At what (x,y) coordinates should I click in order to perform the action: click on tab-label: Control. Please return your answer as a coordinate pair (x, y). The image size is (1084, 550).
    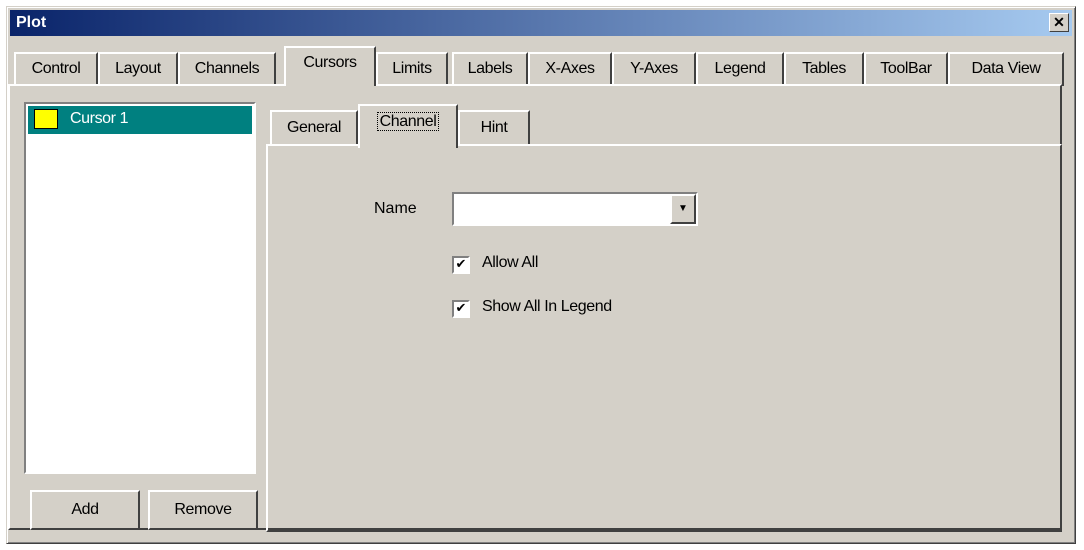
    Looking at the image, I should click on (56, 68).